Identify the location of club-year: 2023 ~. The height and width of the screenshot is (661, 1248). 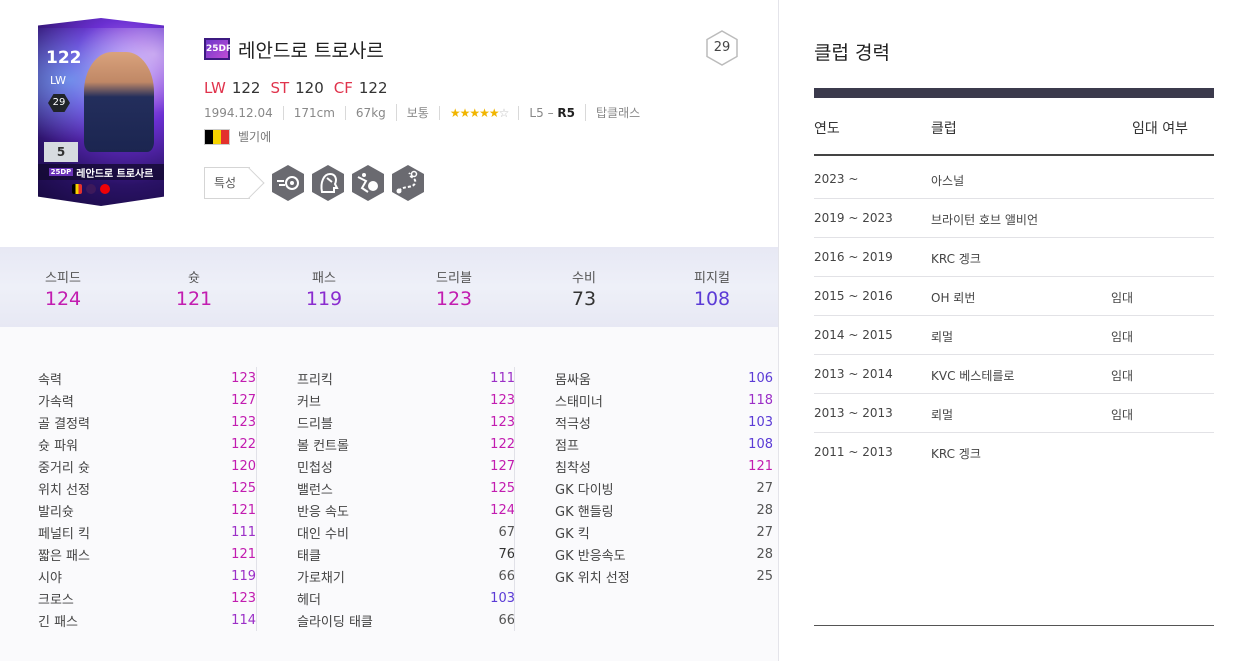
(836, 179).